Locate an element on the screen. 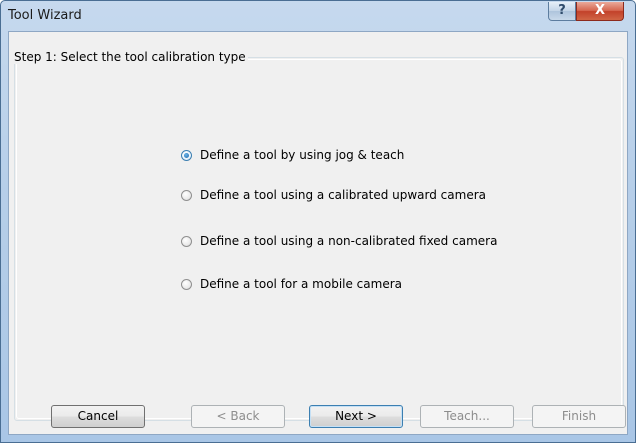  close-button: X is located at coordinates (600, 11).